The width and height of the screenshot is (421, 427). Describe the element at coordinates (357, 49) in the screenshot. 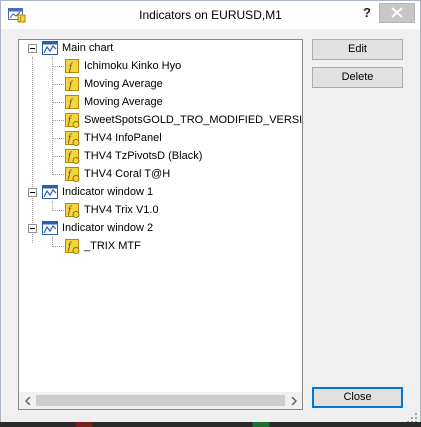

I see `edit-button: Edit` at that location.